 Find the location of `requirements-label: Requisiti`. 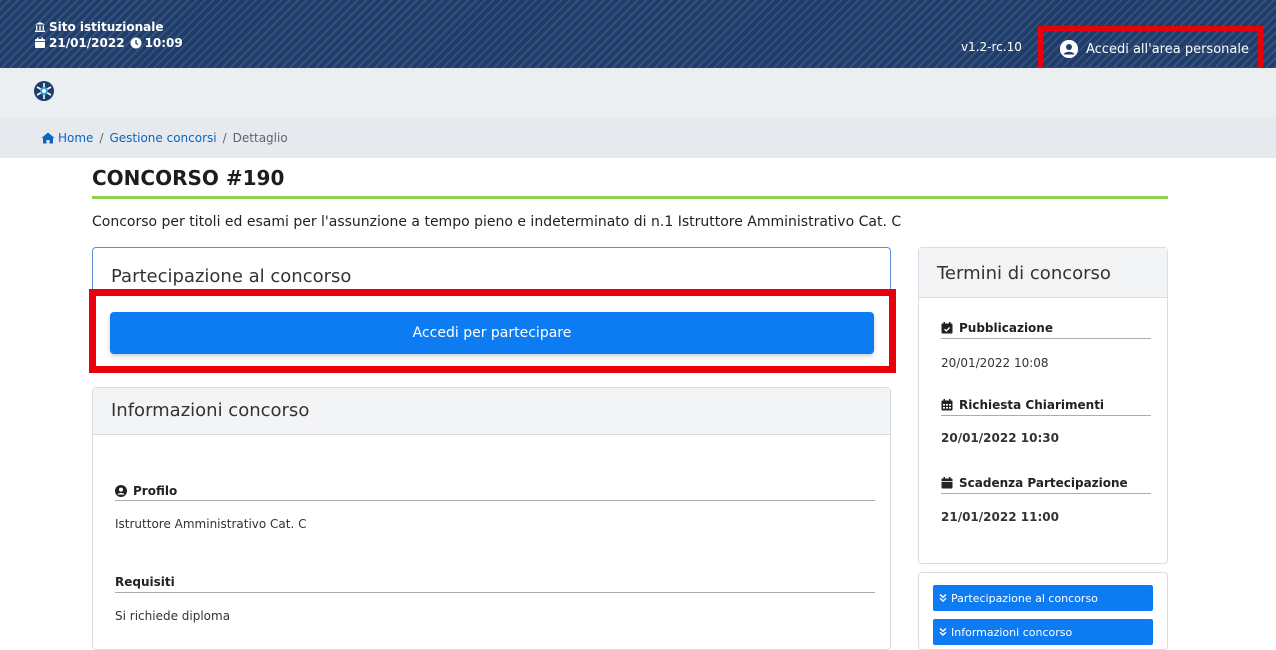

requirements-label: Requisiti is located at coordinates (145, 582).